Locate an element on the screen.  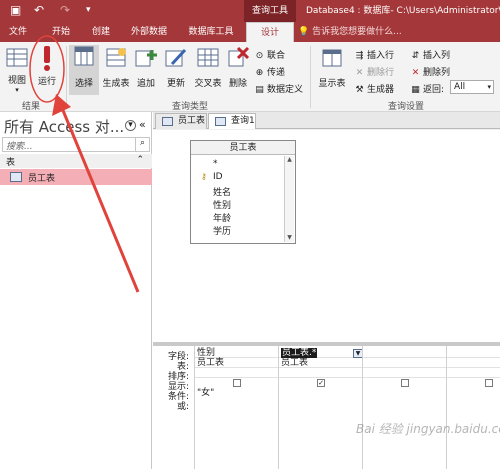
make-table-label: 生成表 is located at coordinates (116, 84).